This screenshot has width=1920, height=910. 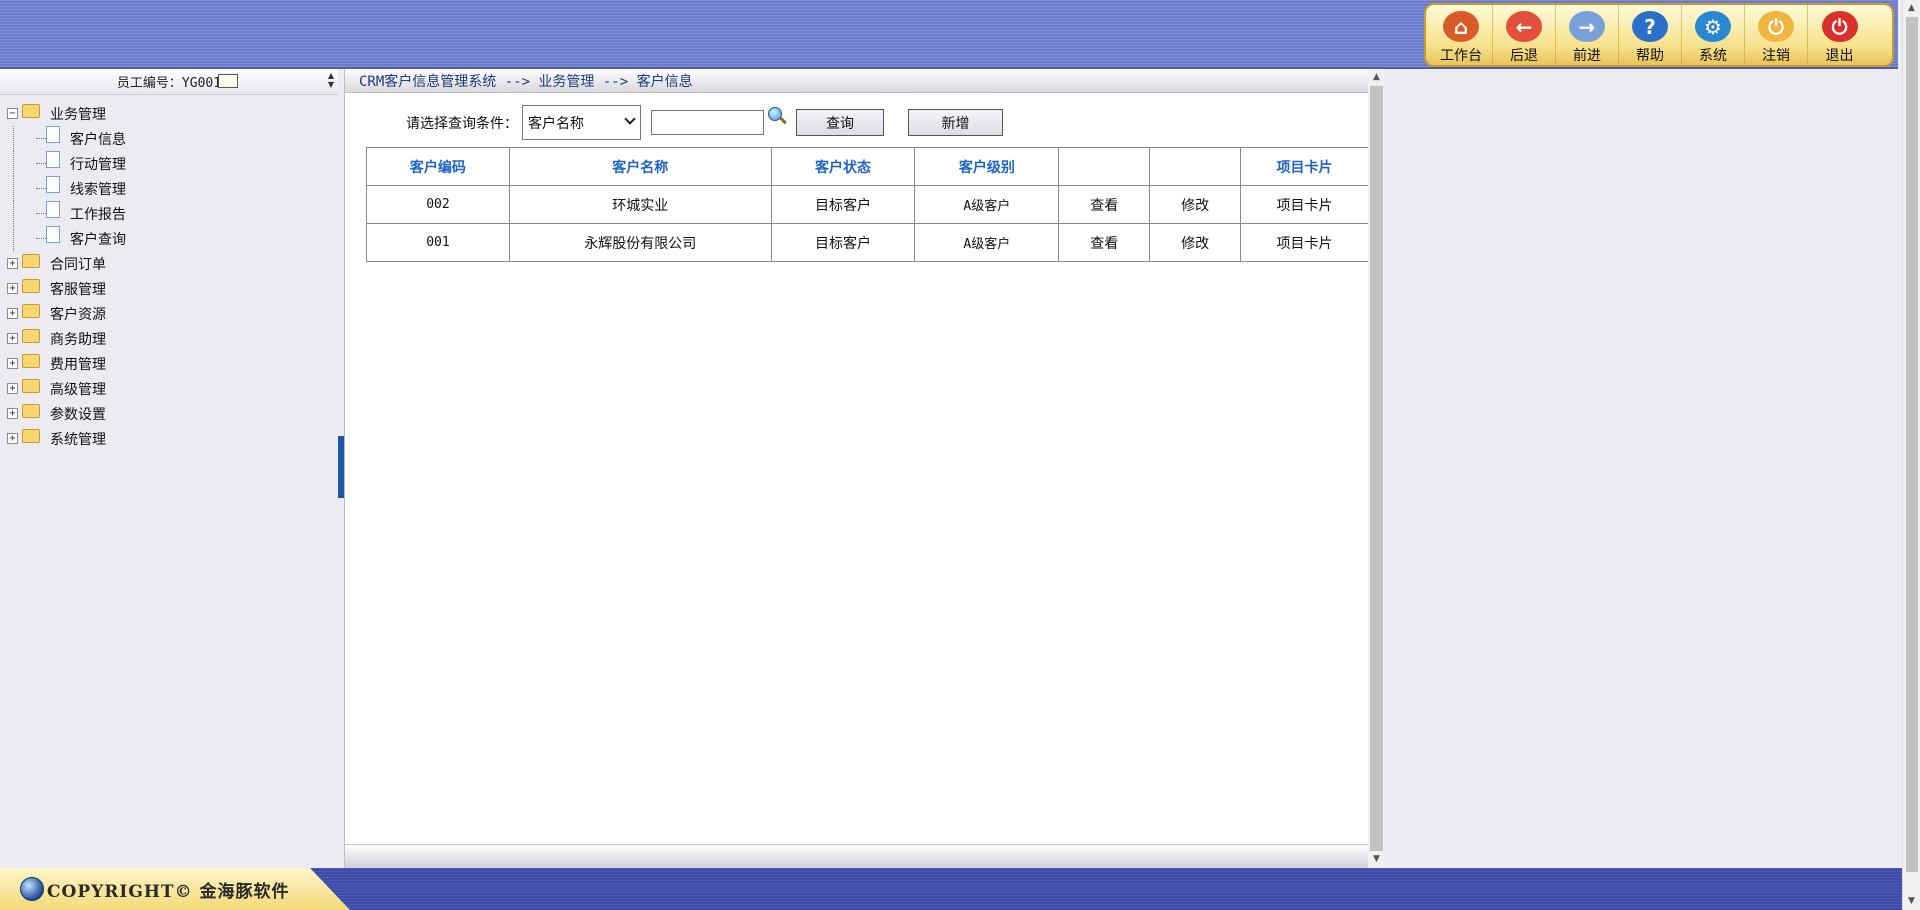 What do you see at coordinates (78, 339) in the screenshot?
I see `tree-node-label: 商务助理` at bounding box center [78, 339].